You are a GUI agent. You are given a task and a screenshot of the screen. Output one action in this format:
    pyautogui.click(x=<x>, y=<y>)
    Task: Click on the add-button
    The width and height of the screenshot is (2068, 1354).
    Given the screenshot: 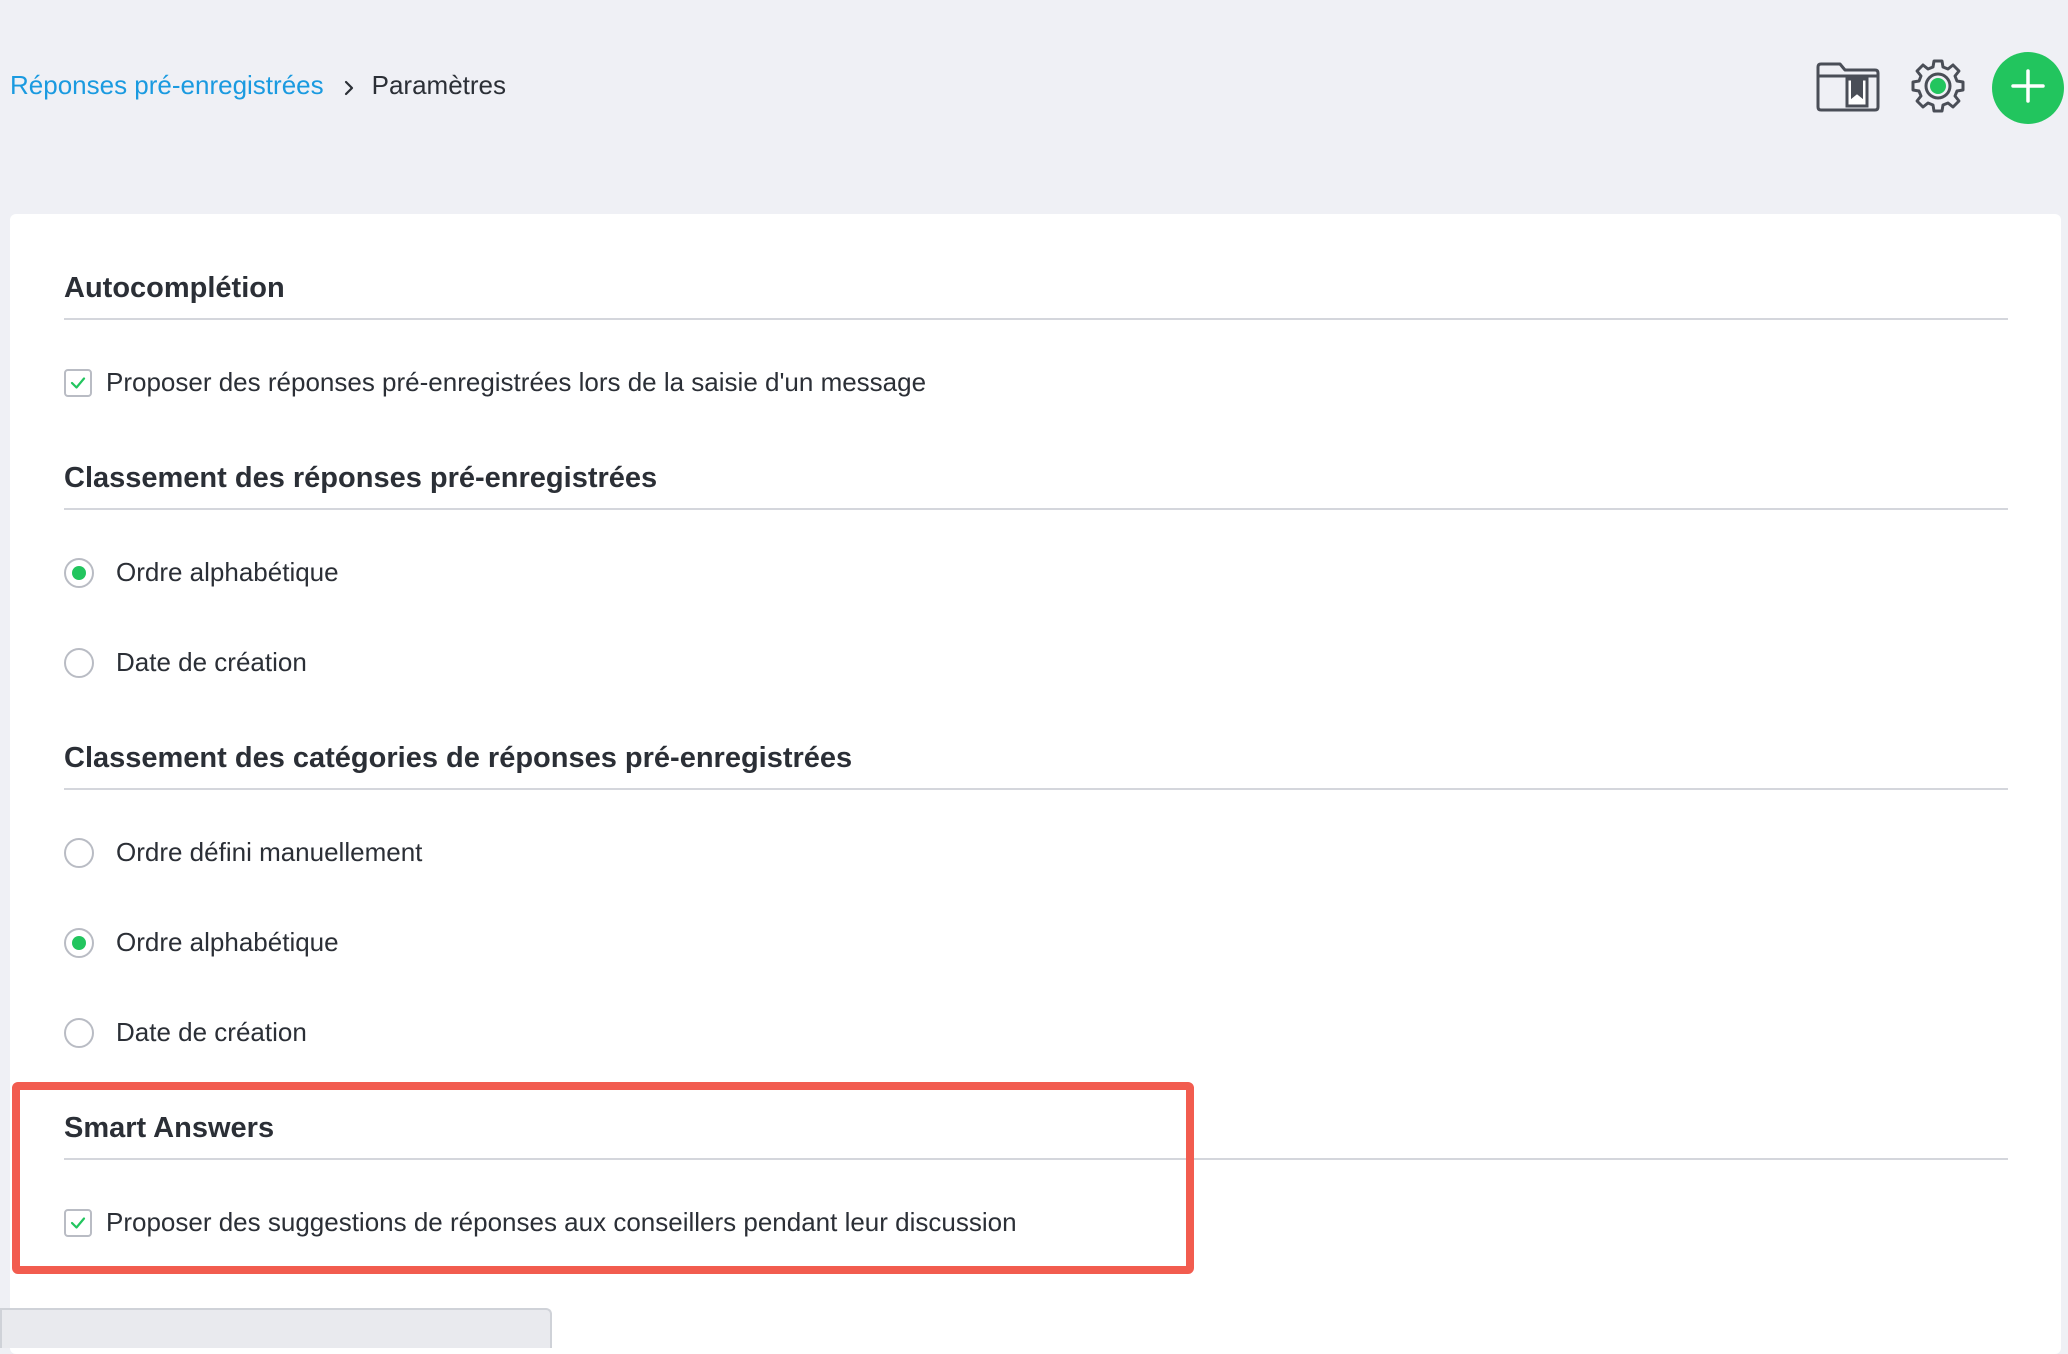 What is the action you would take?
    pyautogui.click(x=2028, y=88)
    